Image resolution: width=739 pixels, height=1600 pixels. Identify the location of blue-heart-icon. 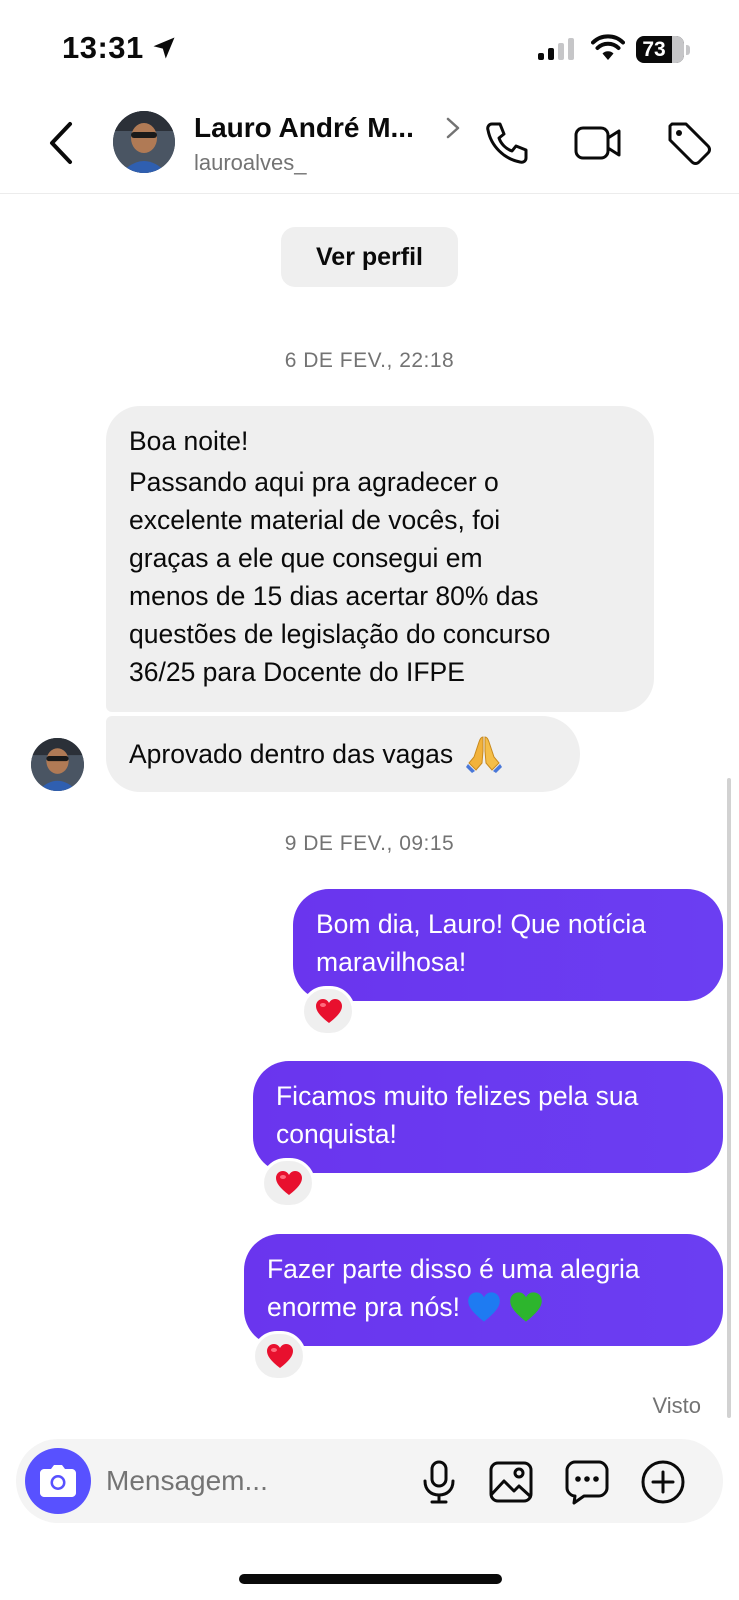
(484, 1307).